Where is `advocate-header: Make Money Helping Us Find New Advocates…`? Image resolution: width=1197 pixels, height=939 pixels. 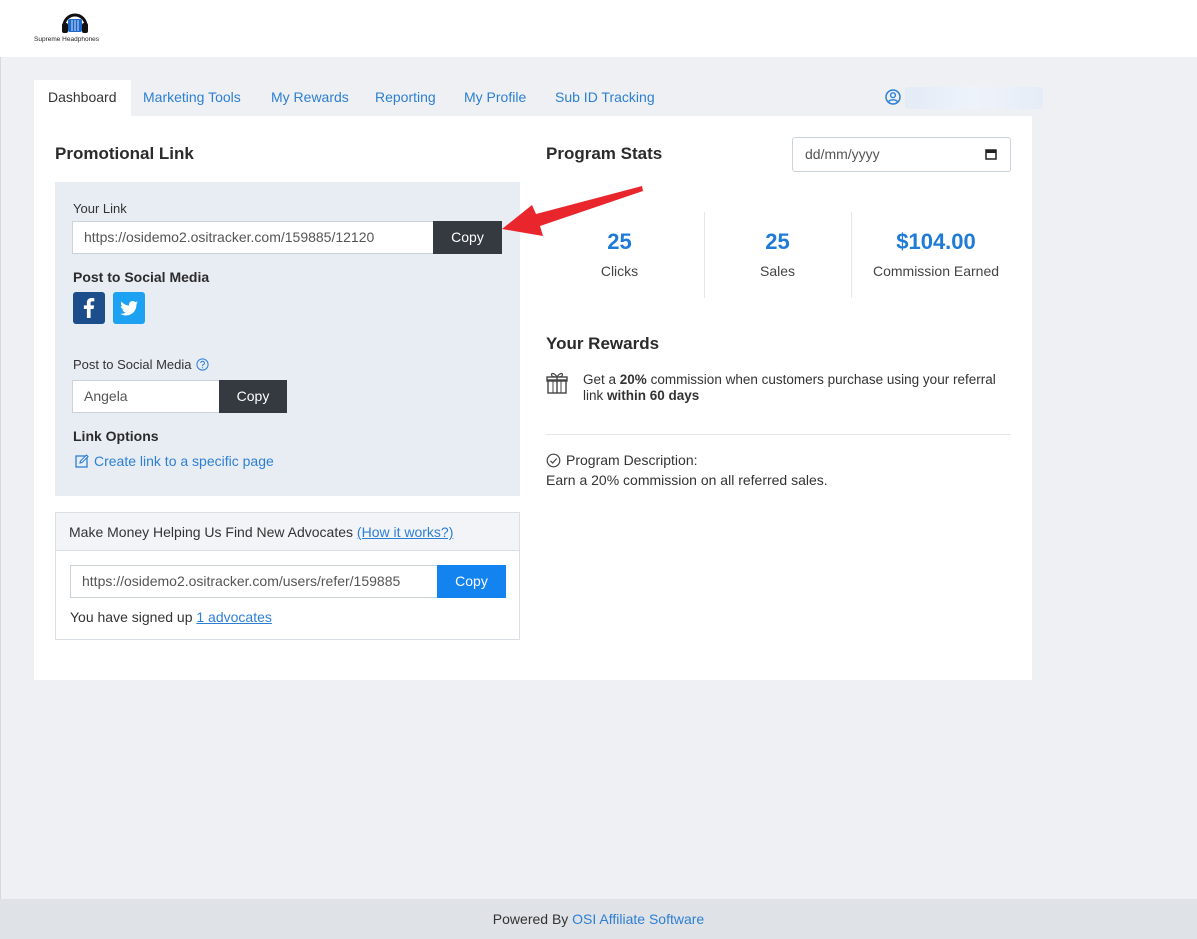
advocate-header: Make Money Helping Us Find New Advocates… is located at coordinates (287, 532).